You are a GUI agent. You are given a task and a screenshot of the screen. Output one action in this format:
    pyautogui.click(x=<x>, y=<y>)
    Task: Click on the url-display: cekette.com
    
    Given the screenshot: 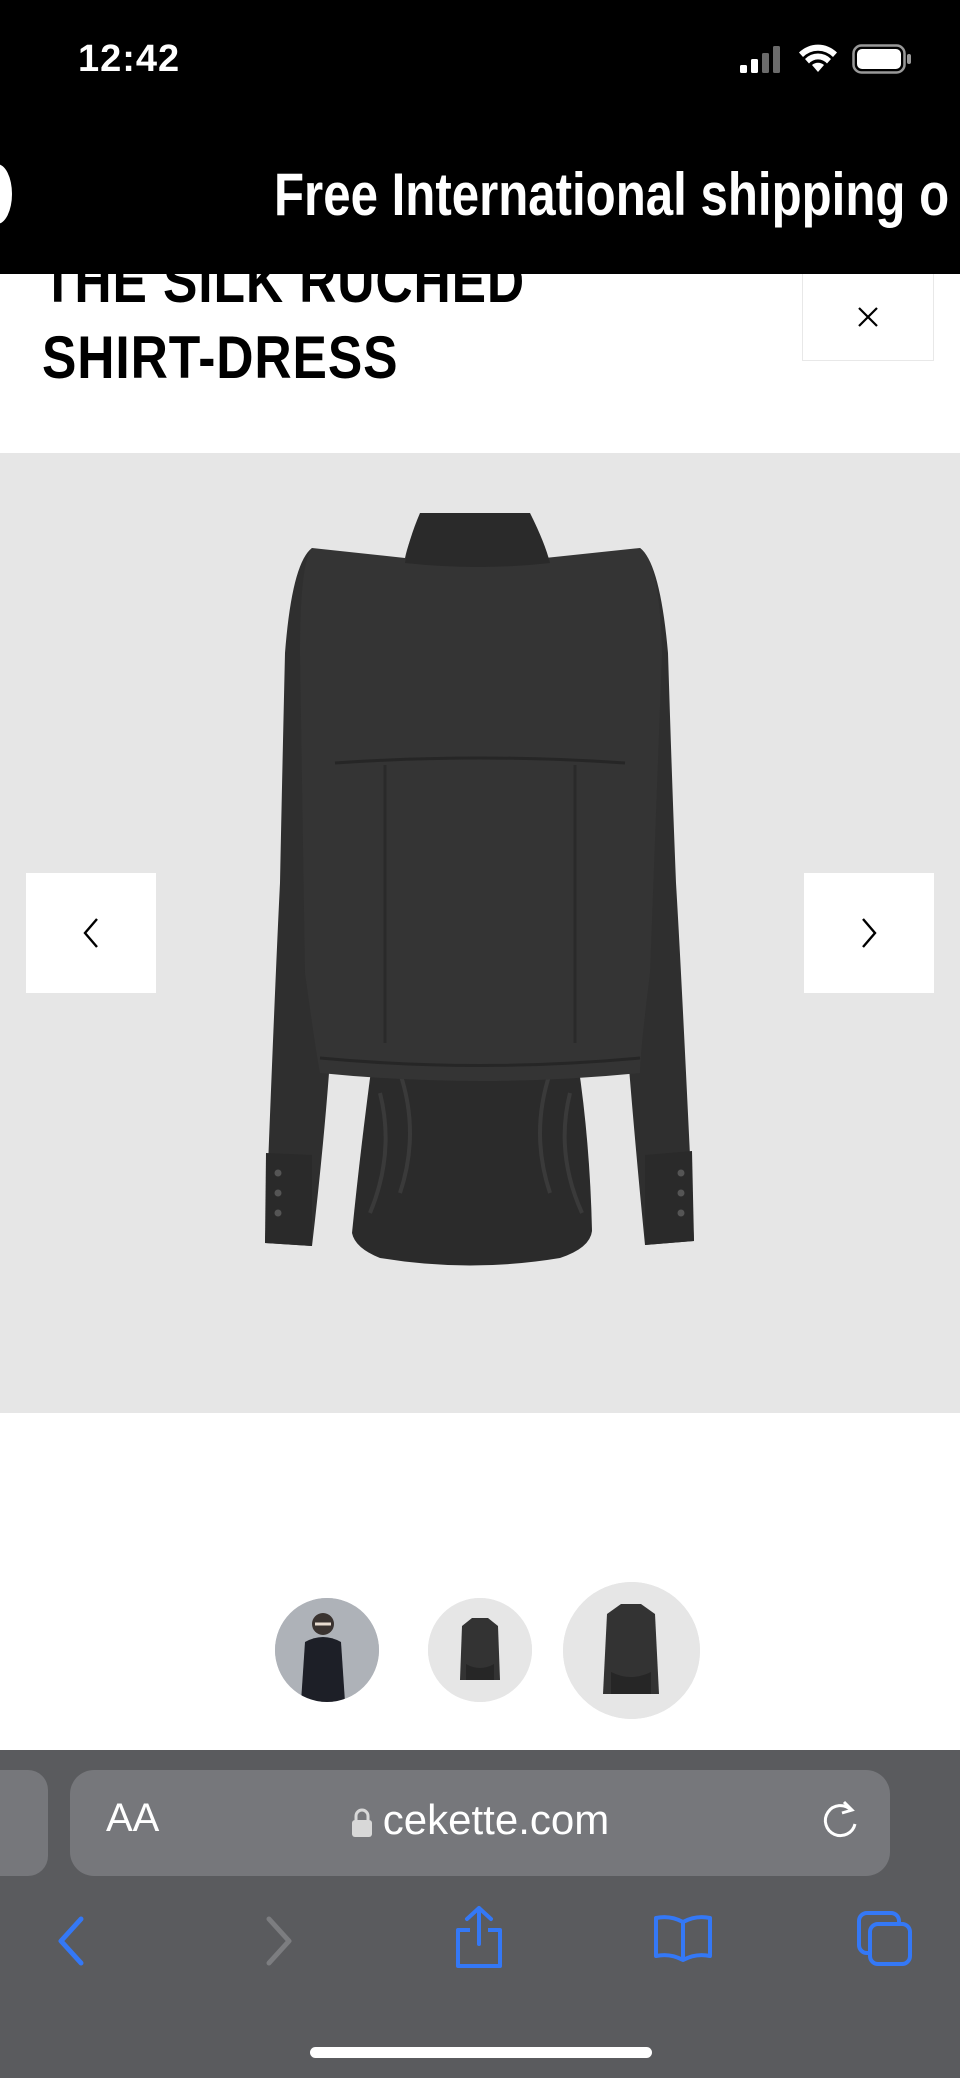 What is the action you would take?
    pyautogui.click(x=480, y=1820)
    